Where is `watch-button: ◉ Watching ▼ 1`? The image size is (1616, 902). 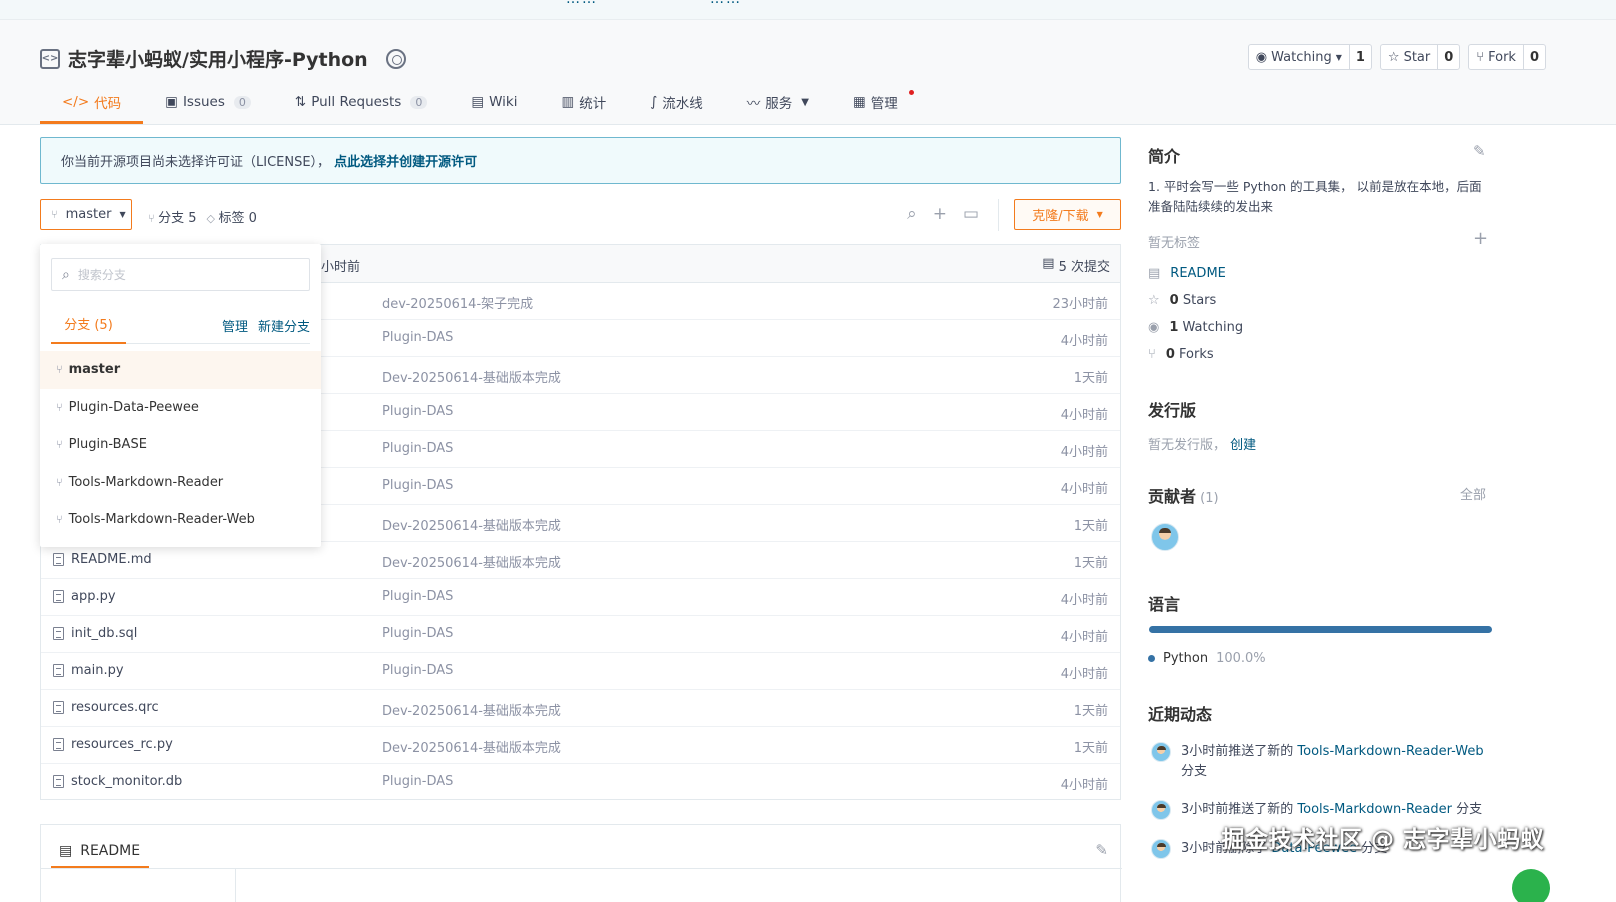
watch-button: ◉ Watching ▼ 1 is located at coordinates (1309, 57).